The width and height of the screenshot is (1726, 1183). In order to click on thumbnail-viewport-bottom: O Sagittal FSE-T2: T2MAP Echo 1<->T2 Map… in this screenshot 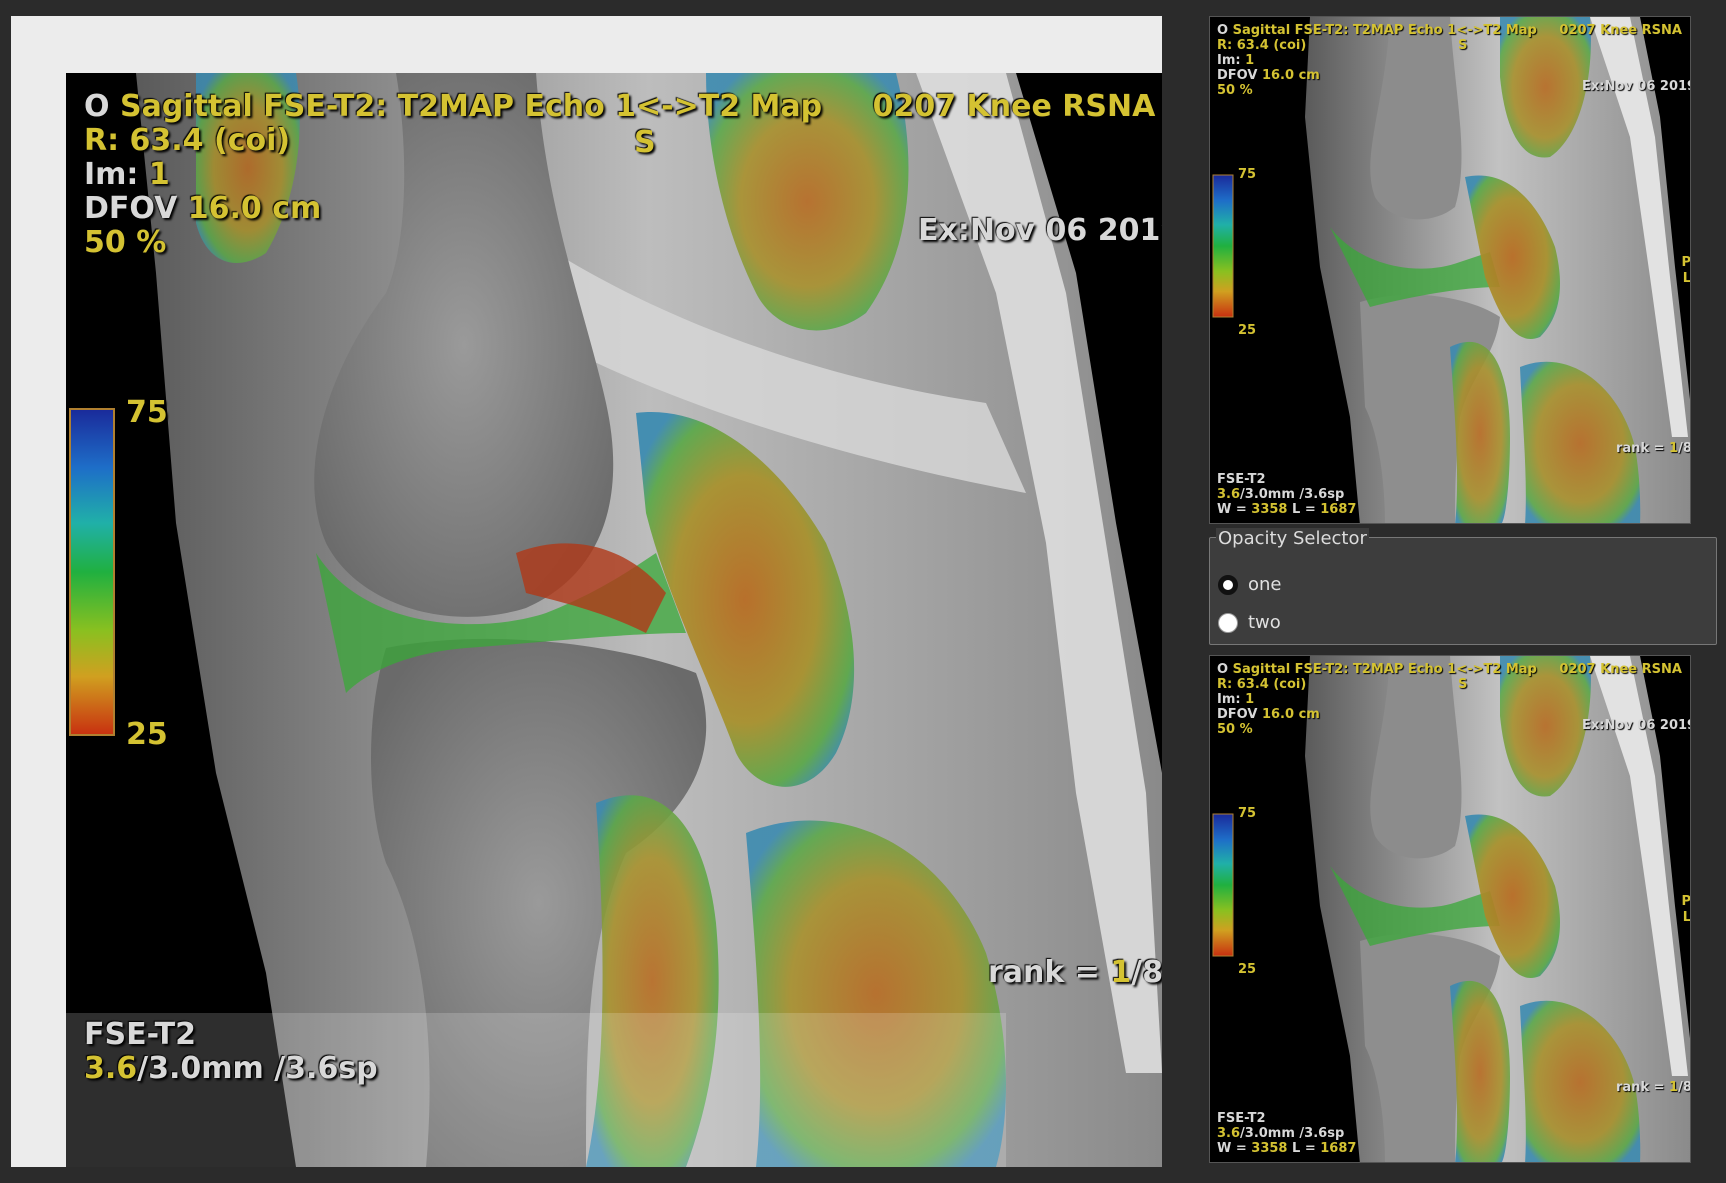, I will do `click(1450, 909)`.